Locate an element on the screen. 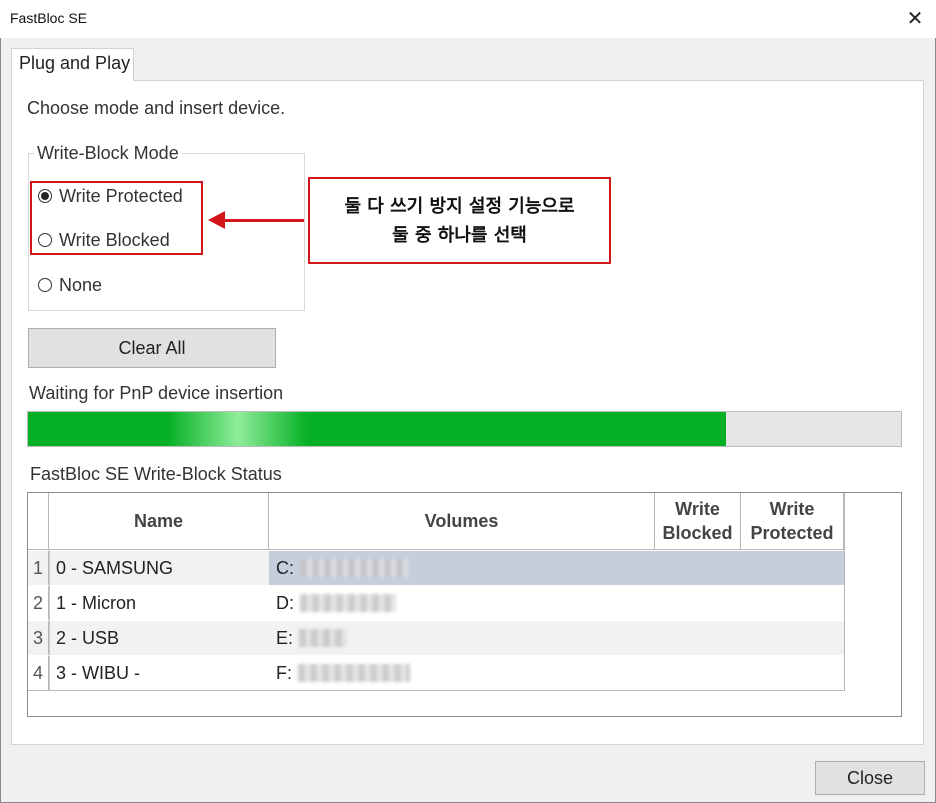 The width and height of the screenshot is (936, 803). column-header-write-blocked: Write Blocked is located at coordinates (698, 521).